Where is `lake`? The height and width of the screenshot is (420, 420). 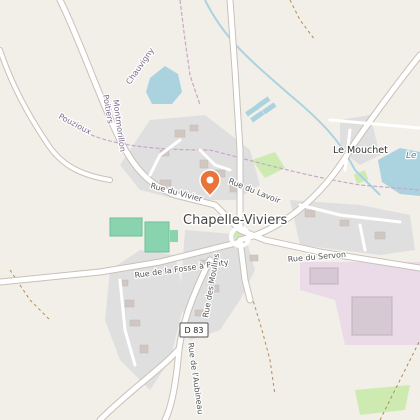
lake is located at coordinates (164, 85).